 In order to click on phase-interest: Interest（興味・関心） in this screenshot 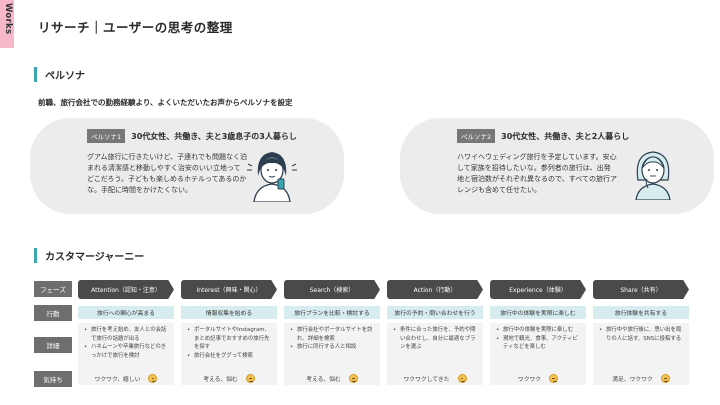, I will do `click(229, 289)`.